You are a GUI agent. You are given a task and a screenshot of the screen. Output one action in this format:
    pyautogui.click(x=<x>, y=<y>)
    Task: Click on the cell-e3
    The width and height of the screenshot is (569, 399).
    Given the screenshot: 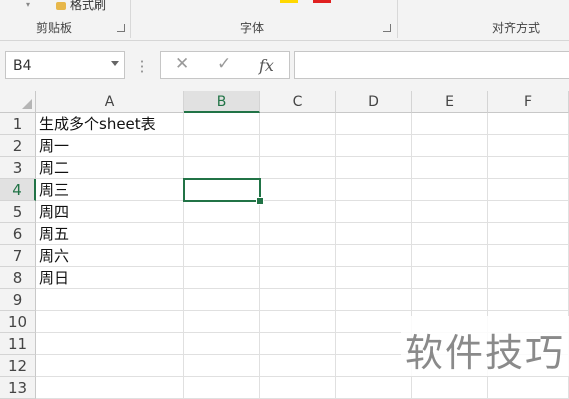 What is the action you would take?
    pyautogui.click(x=450, y=168)
    